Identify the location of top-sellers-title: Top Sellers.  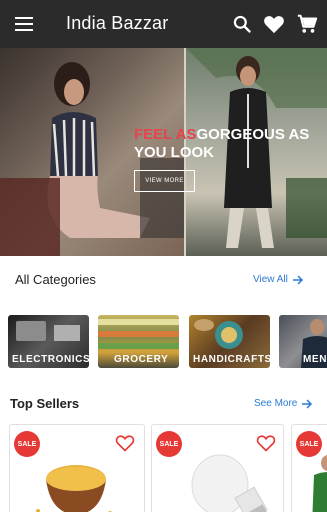
(45, 403).